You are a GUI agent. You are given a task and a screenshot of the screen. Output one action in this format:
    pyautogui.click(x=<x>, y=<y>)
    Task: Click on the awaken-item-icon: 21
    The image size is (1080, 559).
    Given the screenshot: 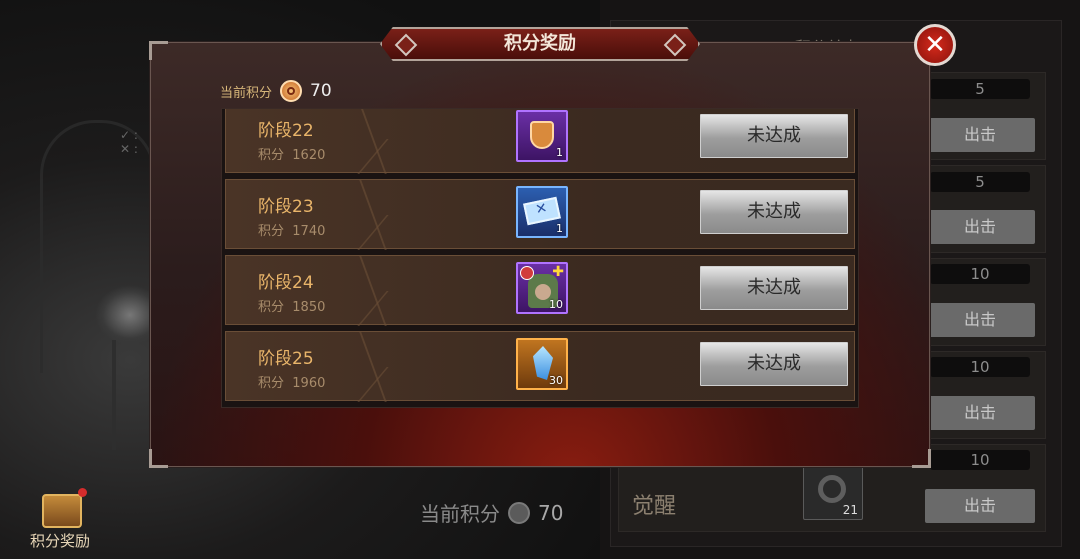 What is the action you would take?
    pyautogui.click(x=833, y=493)
    